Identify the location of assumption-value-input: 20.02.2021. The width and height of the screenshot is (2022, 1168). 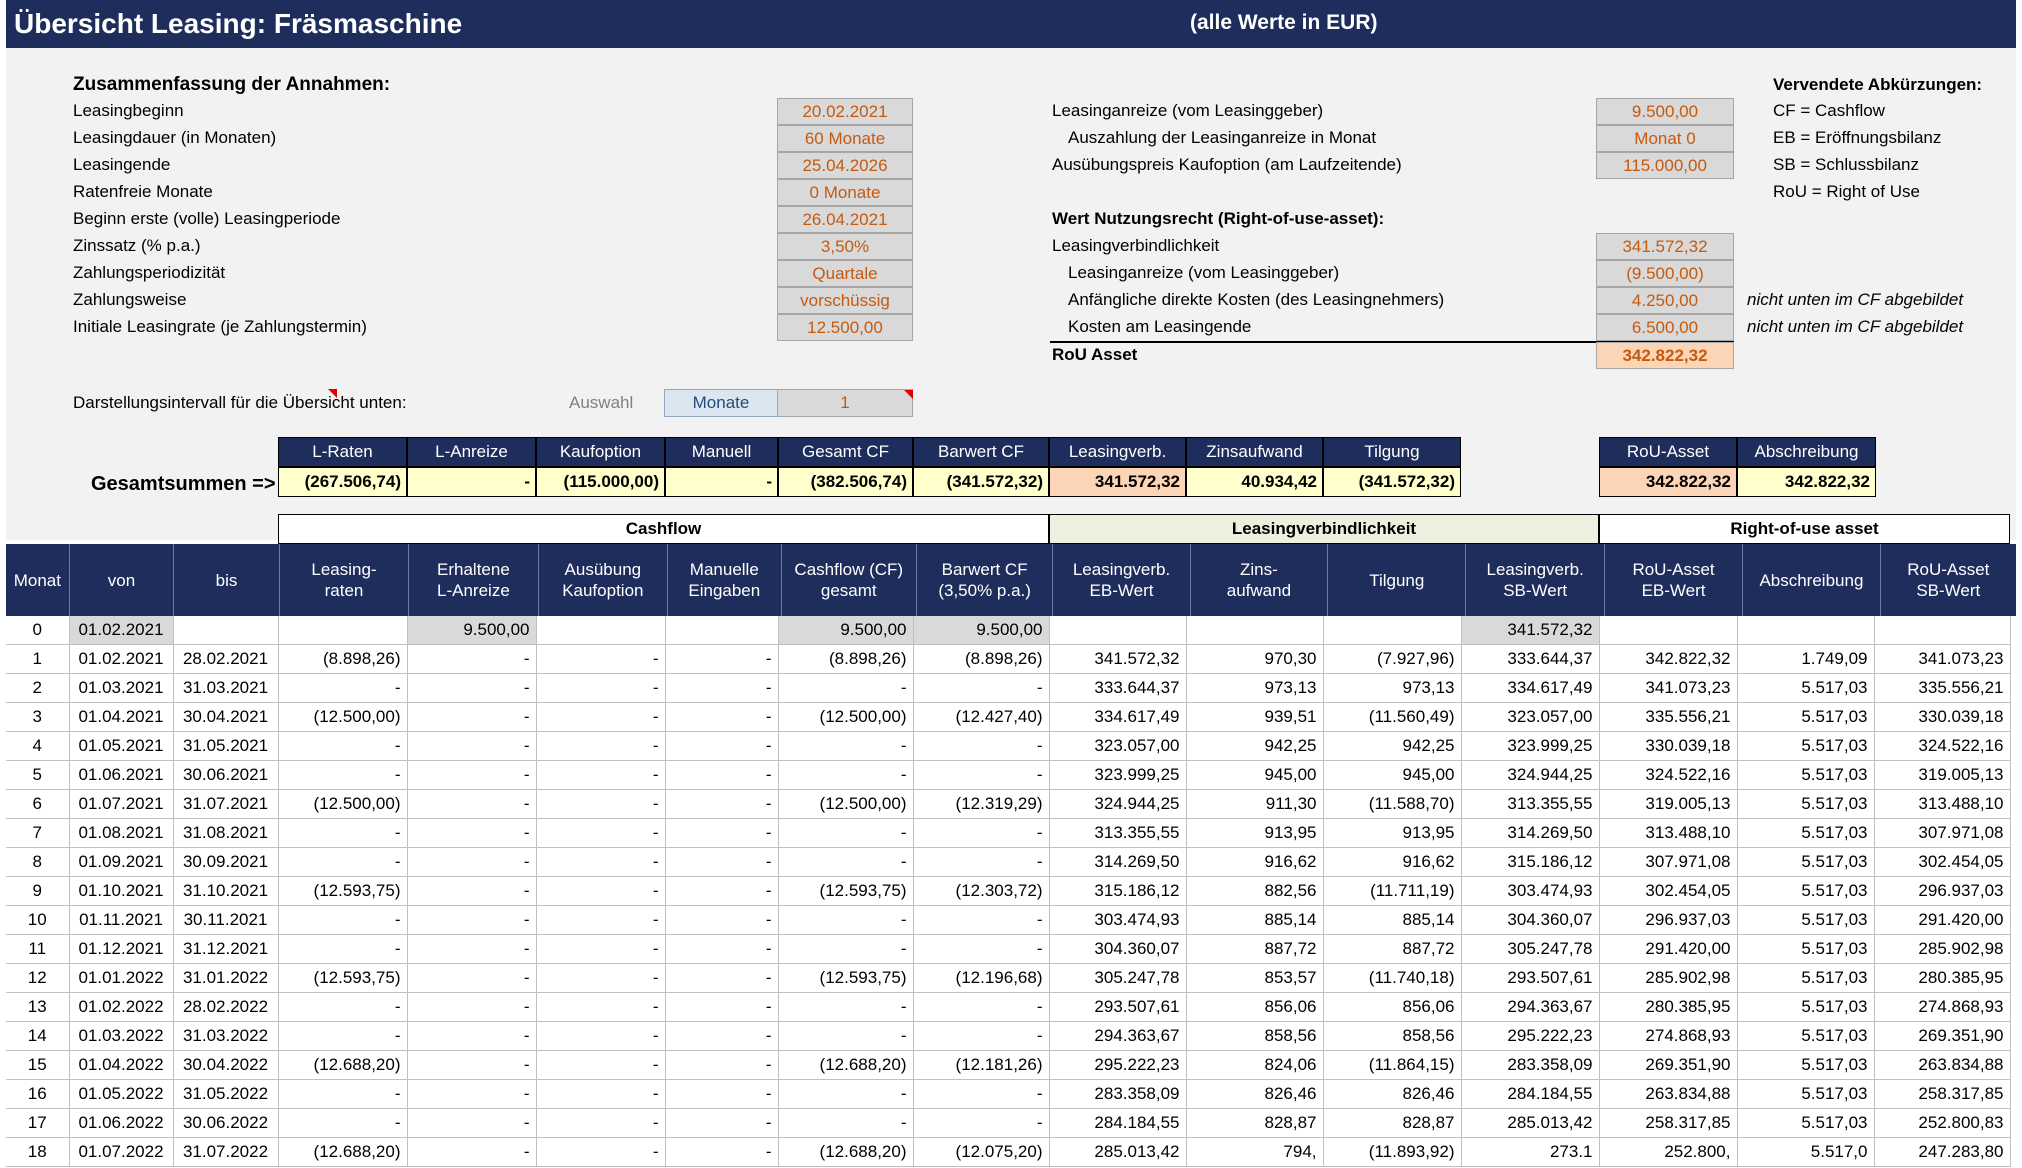
(845, 111).